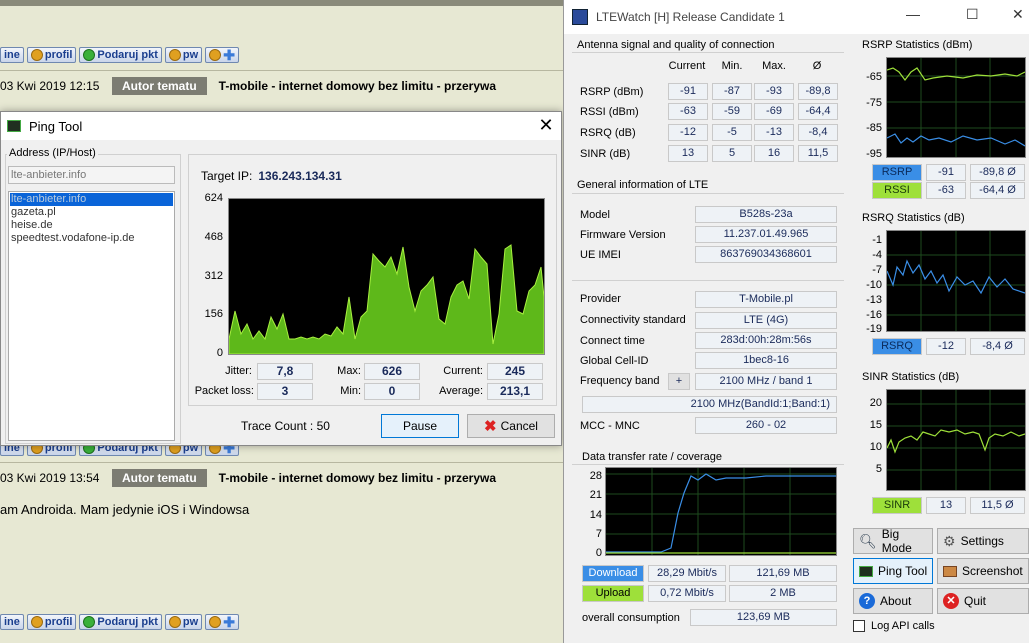 Image resolution: width=1029 pixels, height=643 pixels. I want to click on cancel-button: ✖ Cancel, so click(511, 426).